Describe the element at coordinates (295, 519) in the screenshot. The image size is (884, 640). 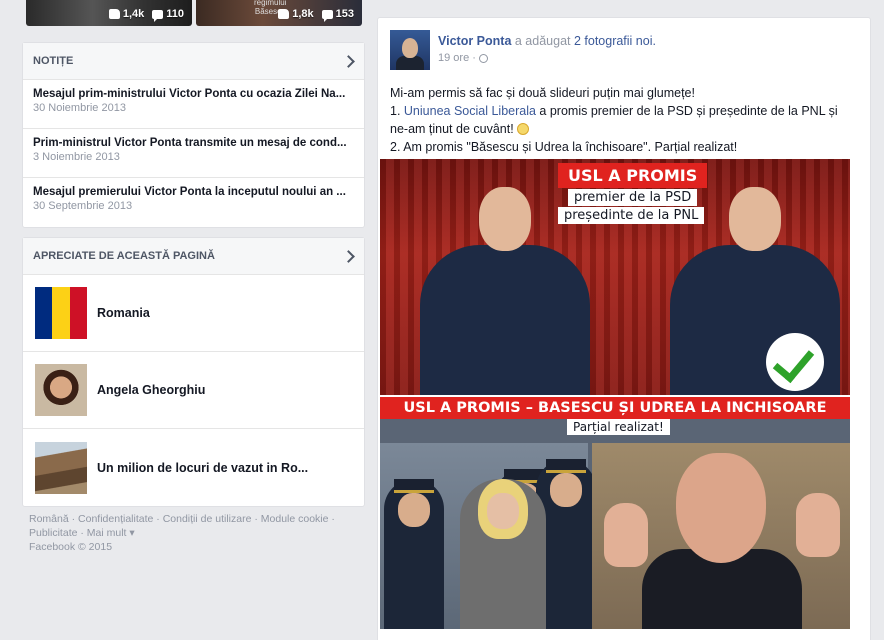
I see `footer-link-cookies: Module cookie` at that location.